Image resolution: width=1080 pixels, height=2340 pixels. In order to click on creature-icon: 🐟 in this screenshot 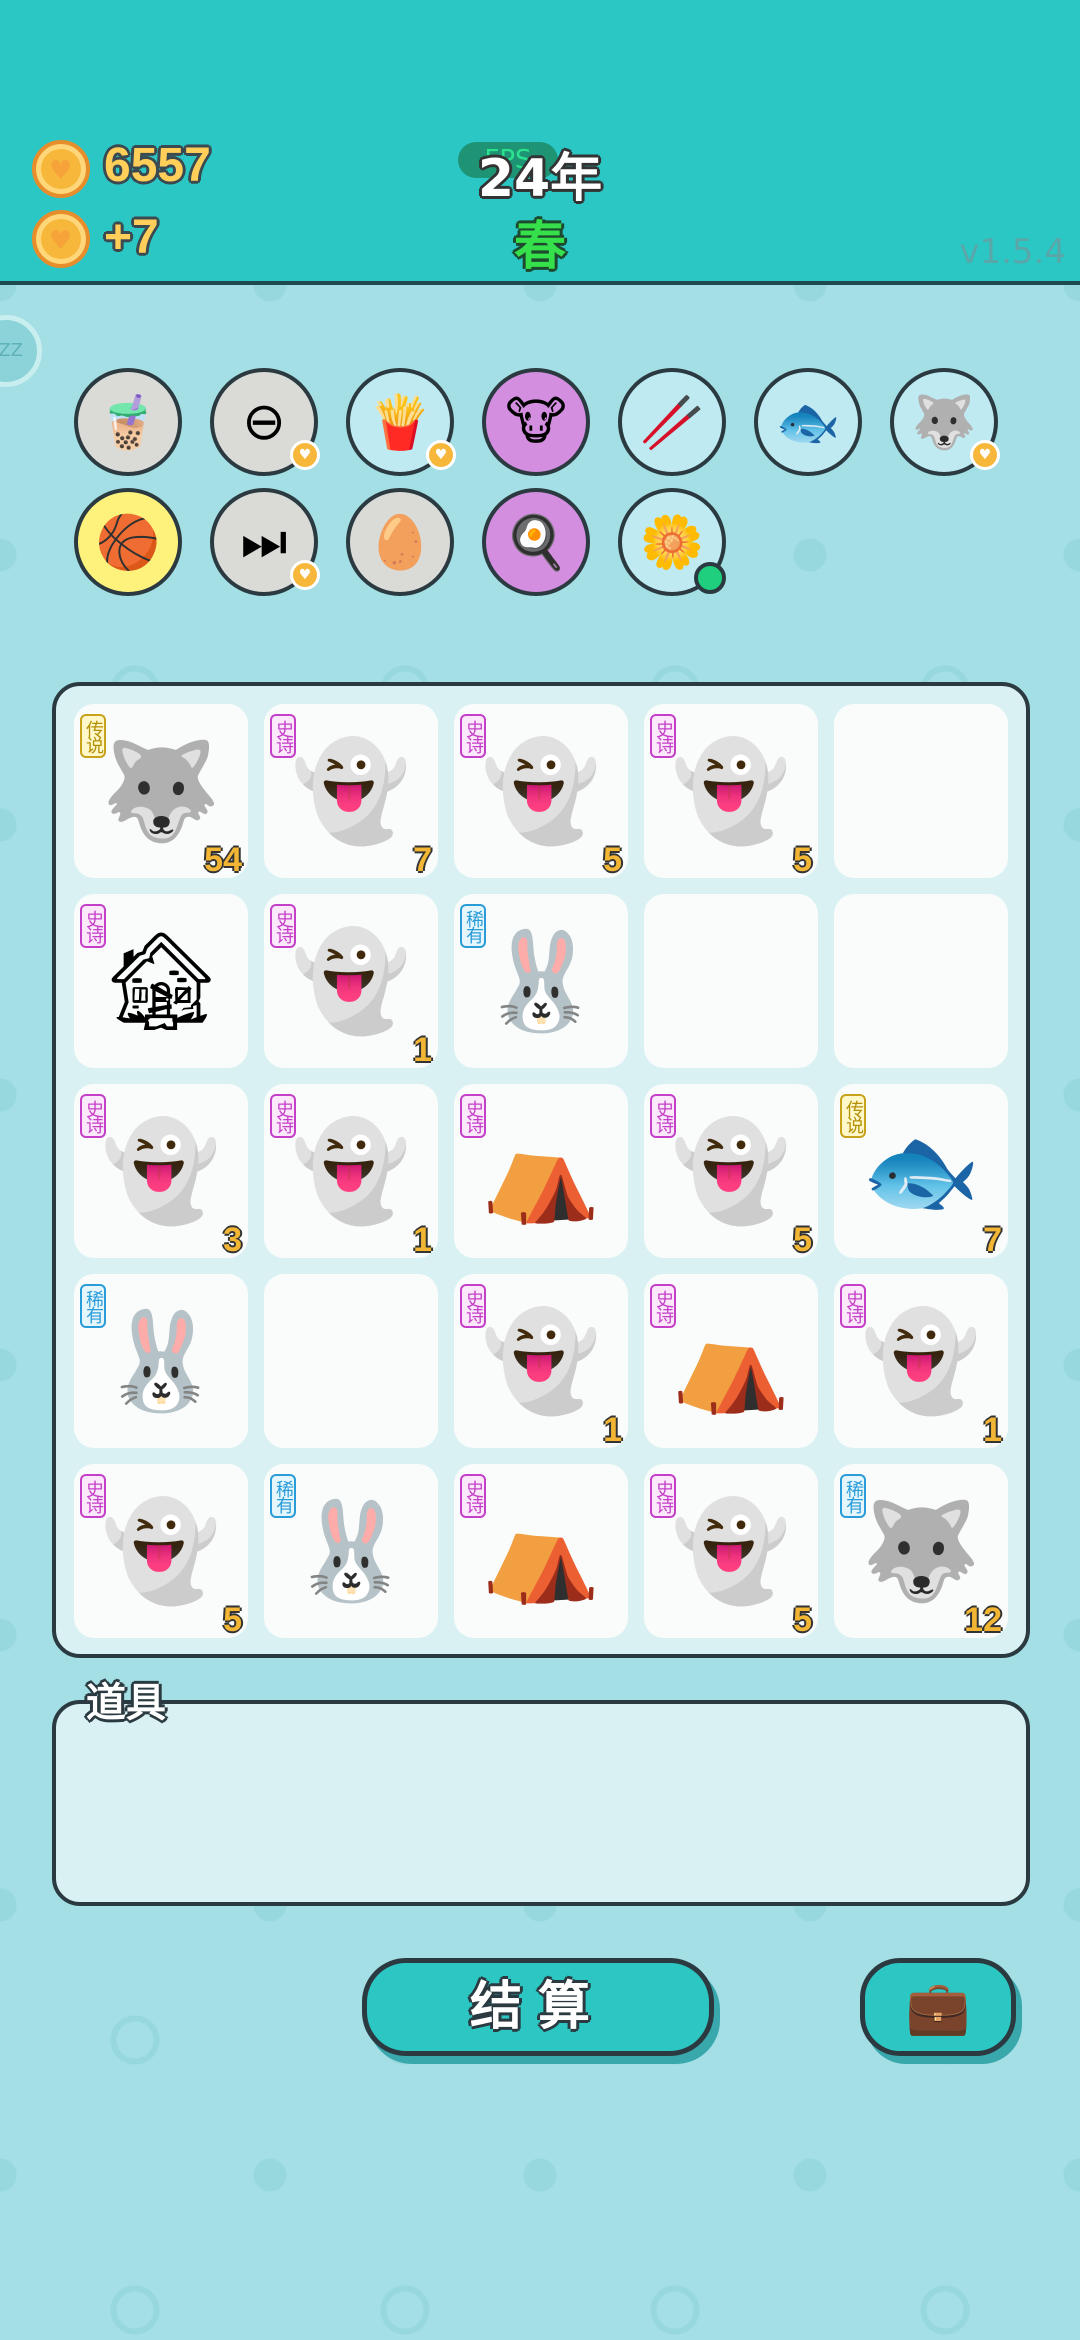, I will do `click(921, 1170)`.